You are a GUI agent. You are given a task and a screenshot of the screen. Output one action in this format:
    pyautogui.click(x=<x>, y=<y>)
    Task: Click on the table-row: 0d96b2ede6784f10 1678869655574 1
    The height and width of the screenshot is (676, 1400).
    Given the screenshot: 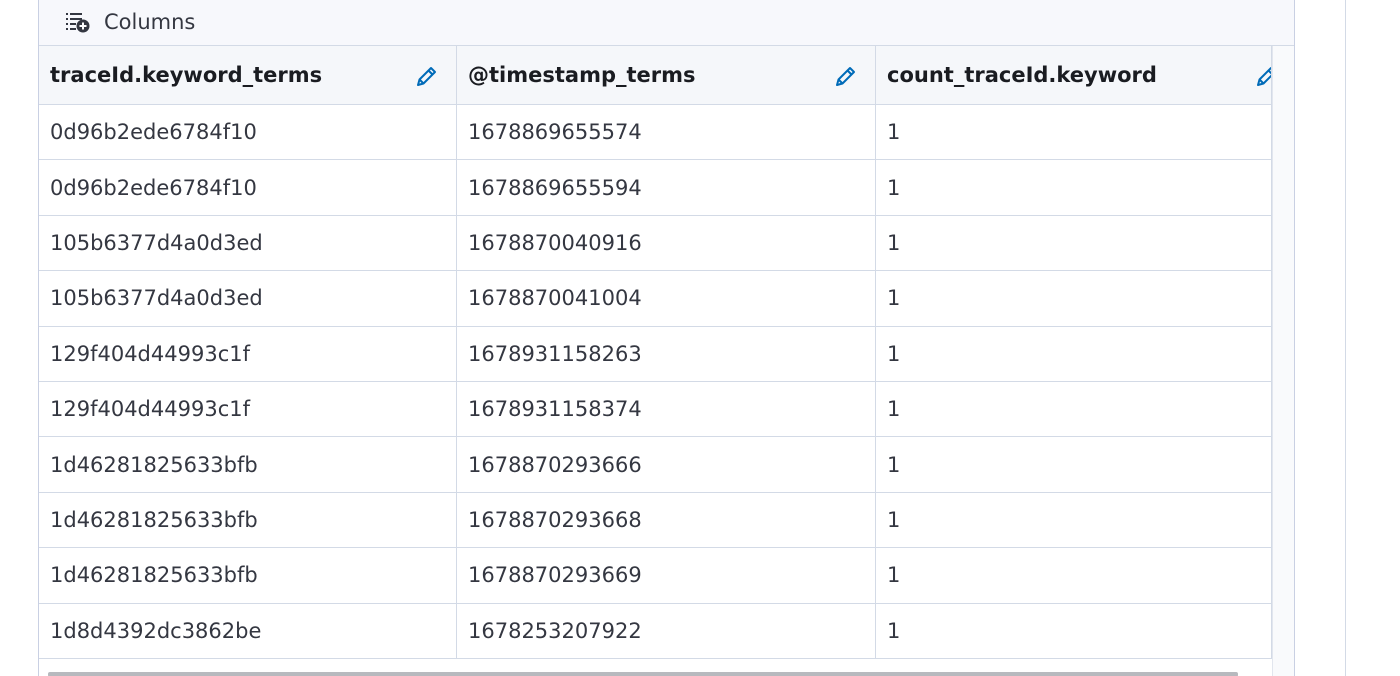 What is the action you would take?
    pyautogui.click(x=655, y=133)
    